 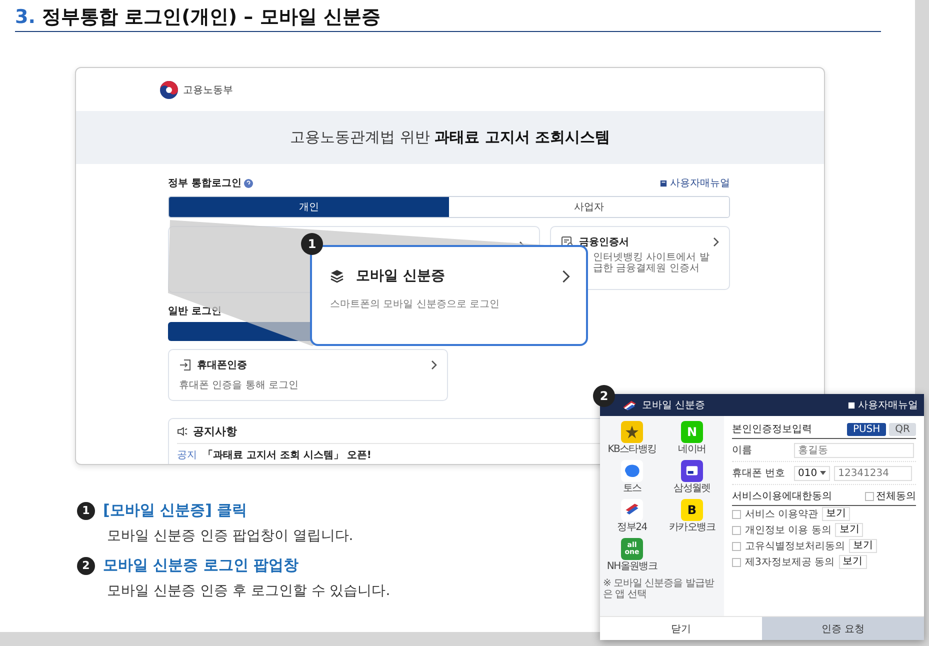 I want to click on login-tab: 개인, so click(x=309, y=207).